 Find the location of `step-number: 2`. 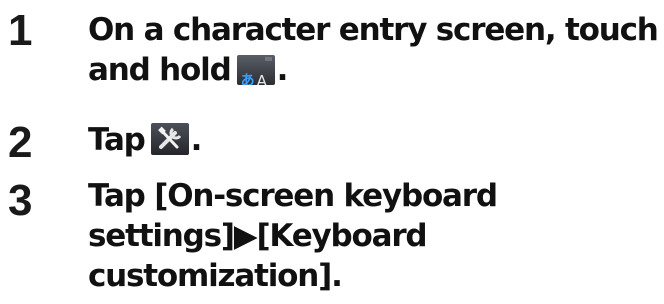

step-number: 2 is located at coordinates (20, 142).